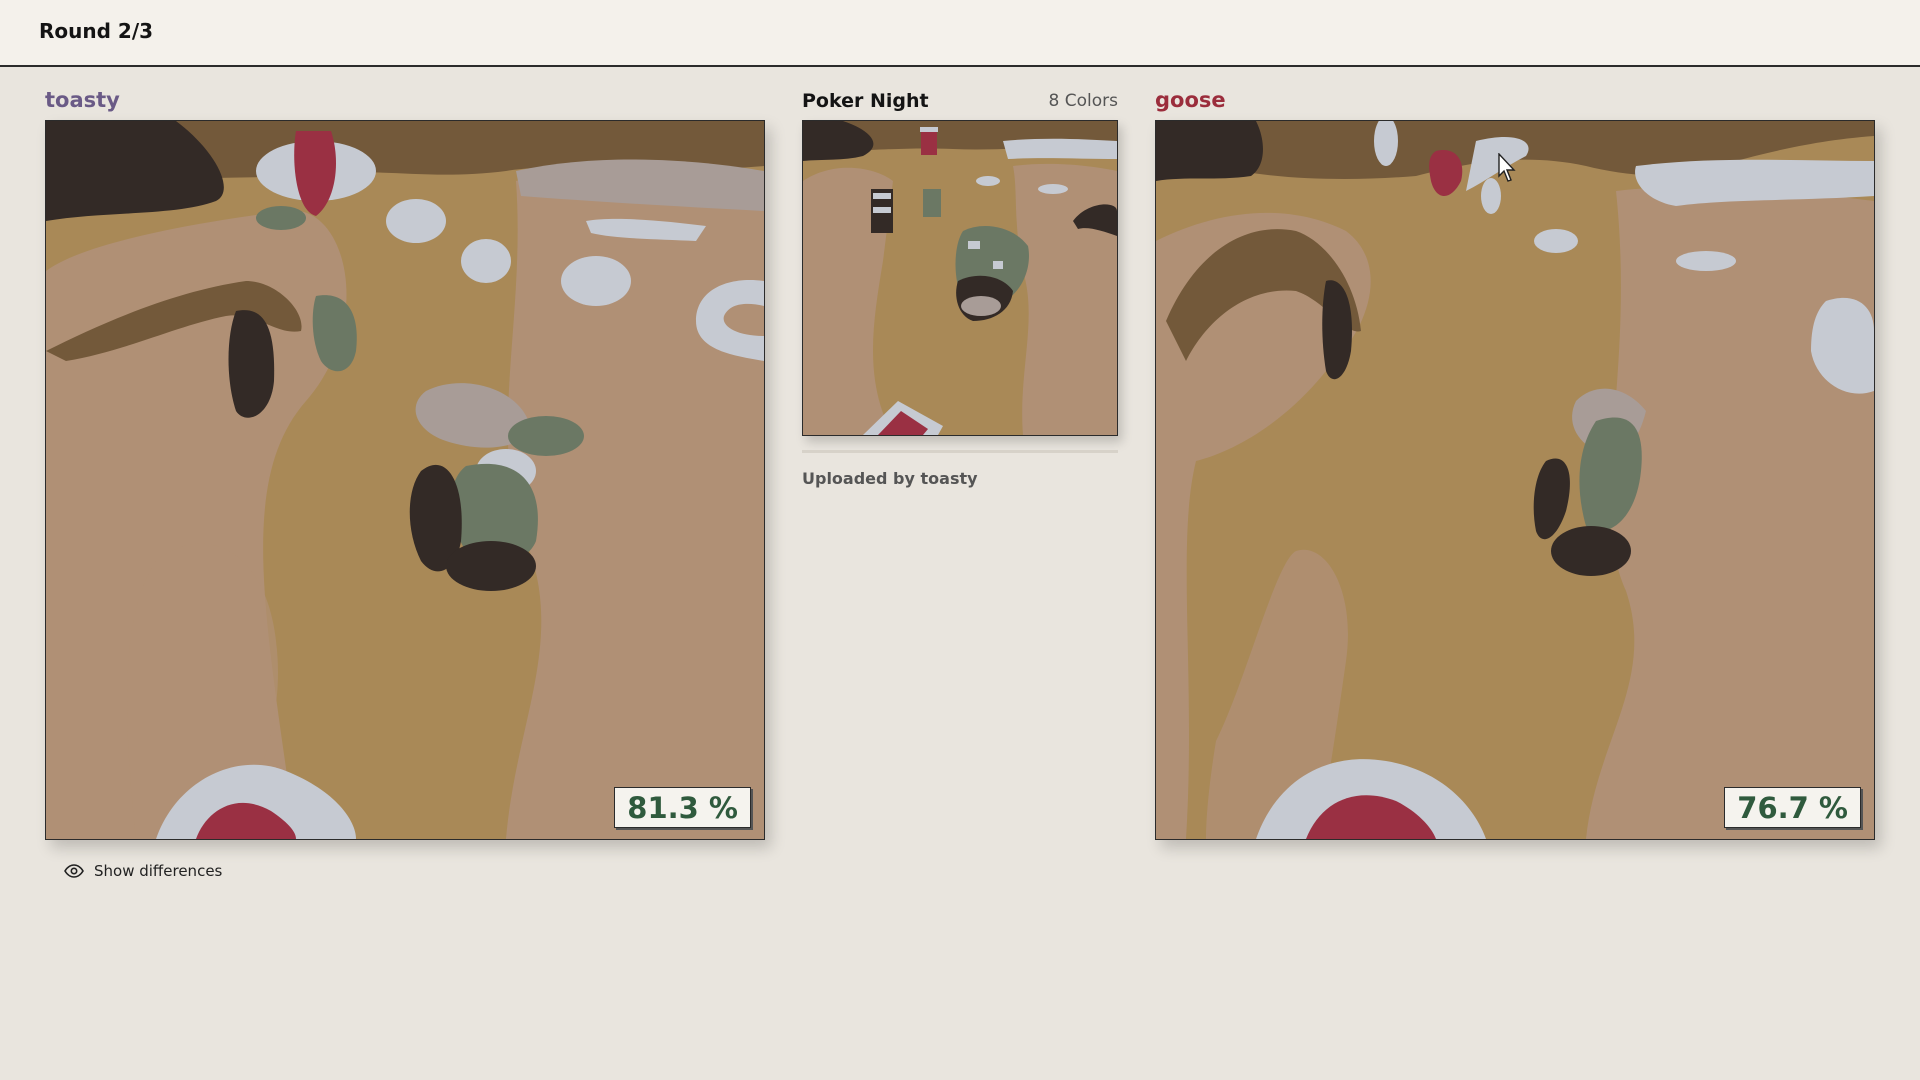  I want to click on color-count: 8 Colors, so click(1083, 101).